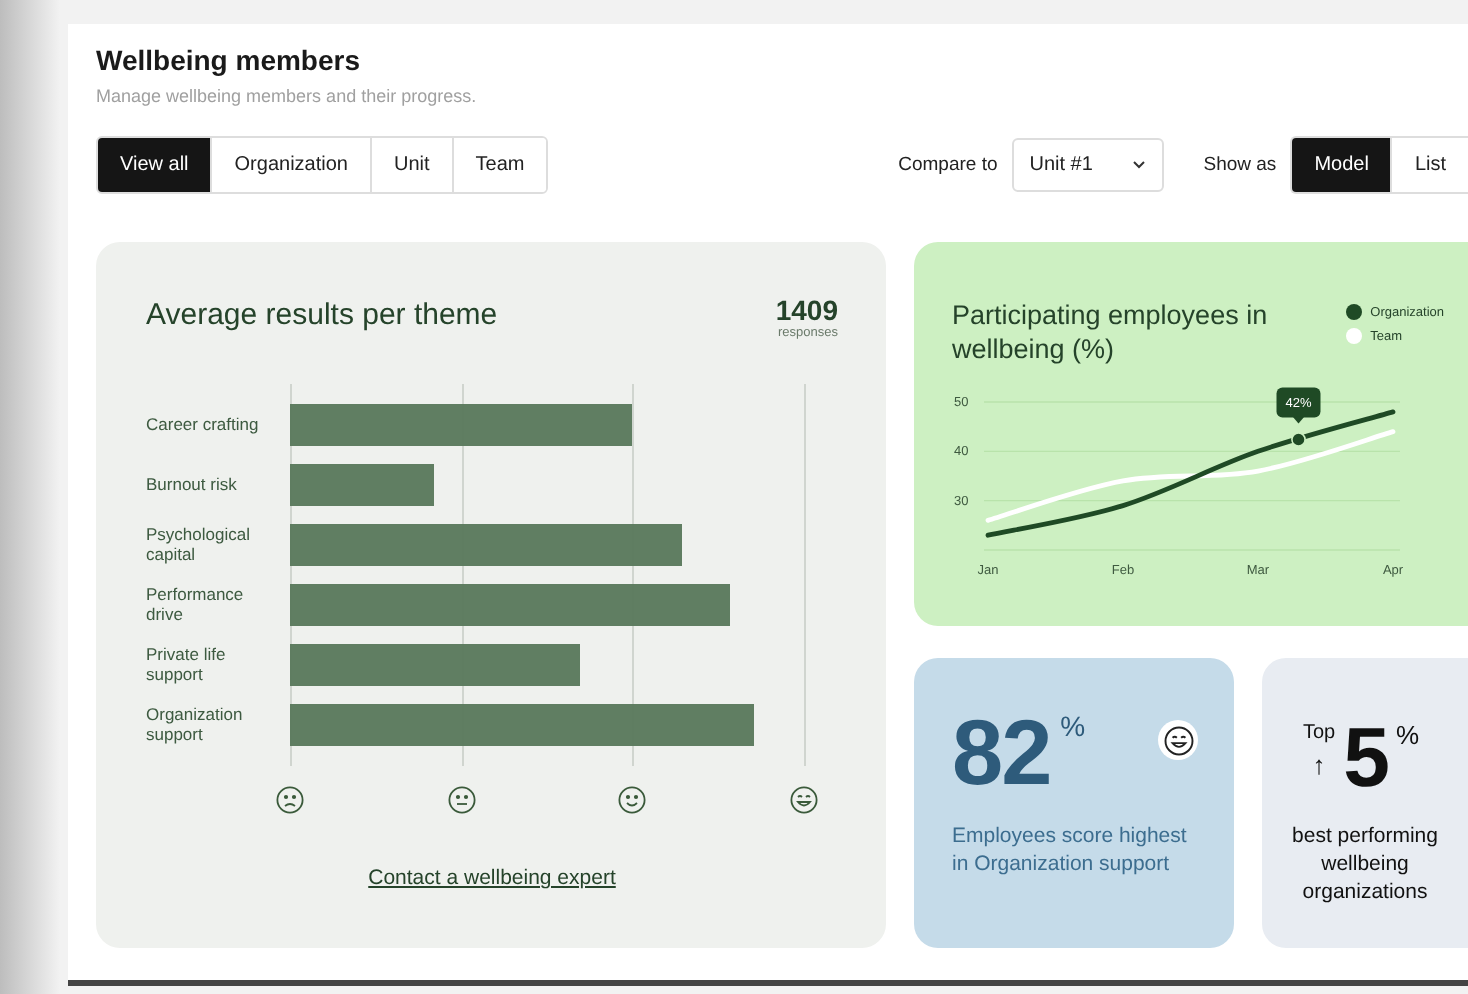  I want to click on theme-label: Performance drive, so click(196, 605).